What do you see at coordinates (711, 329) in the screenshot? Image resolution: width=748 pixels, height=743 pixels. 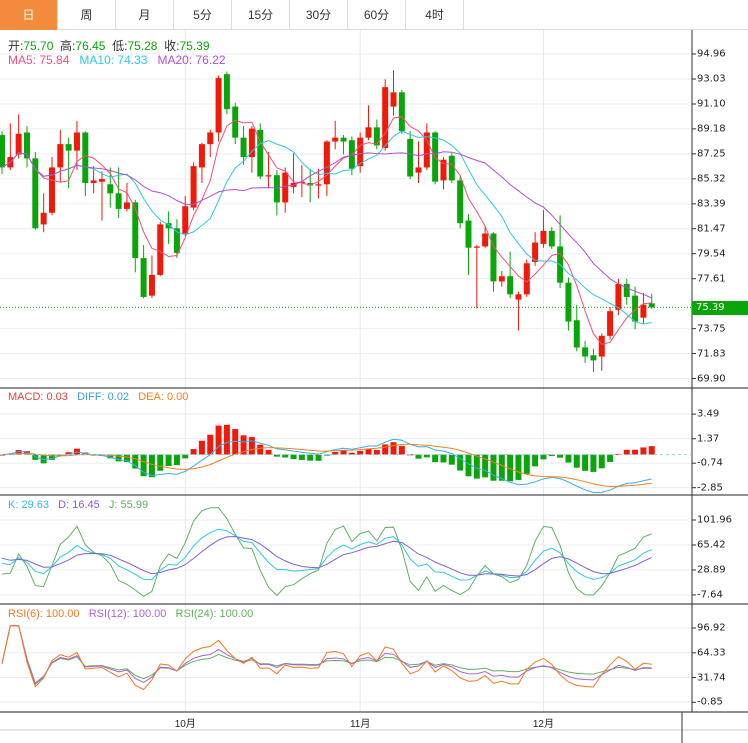 I see `y-axis-label: 73.75` at bounding box center [711, 329].